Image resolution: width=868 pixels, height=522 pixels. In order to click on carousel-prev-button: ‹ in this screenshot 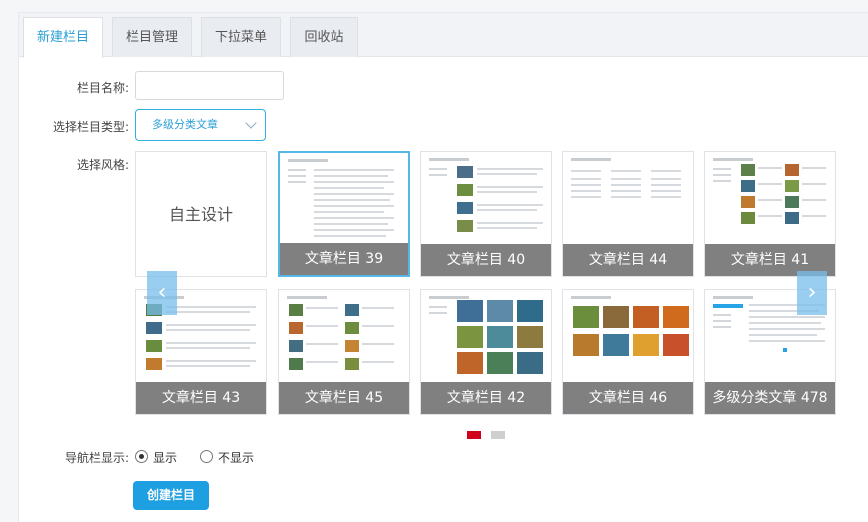, I will do `click(162, 293)`.